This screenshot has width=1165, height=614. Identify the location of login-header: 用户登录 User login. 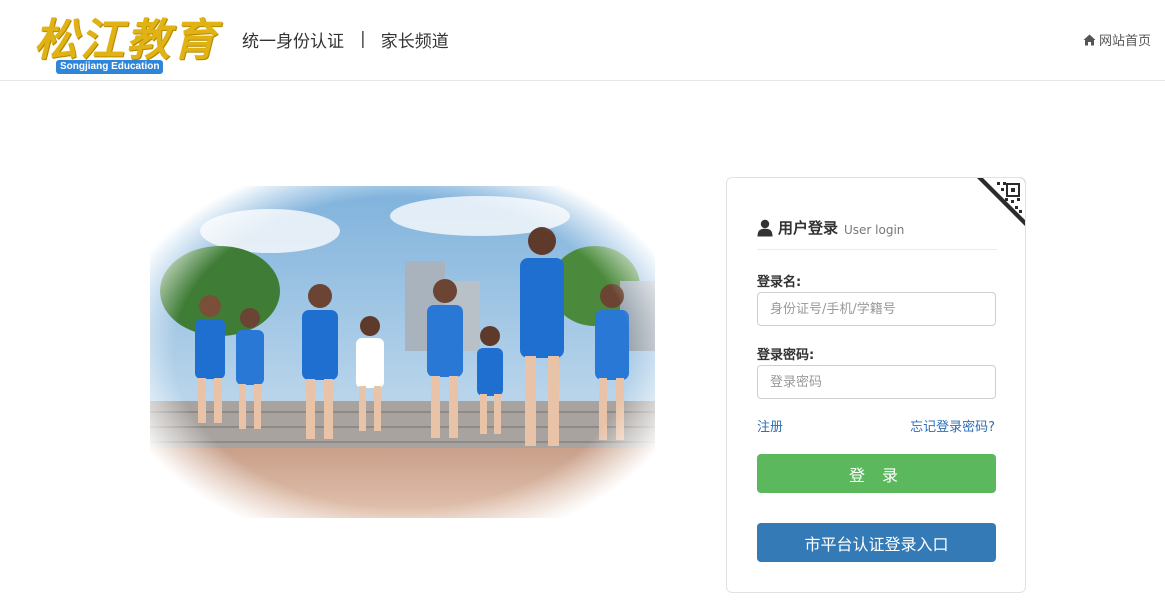
(877, 234).